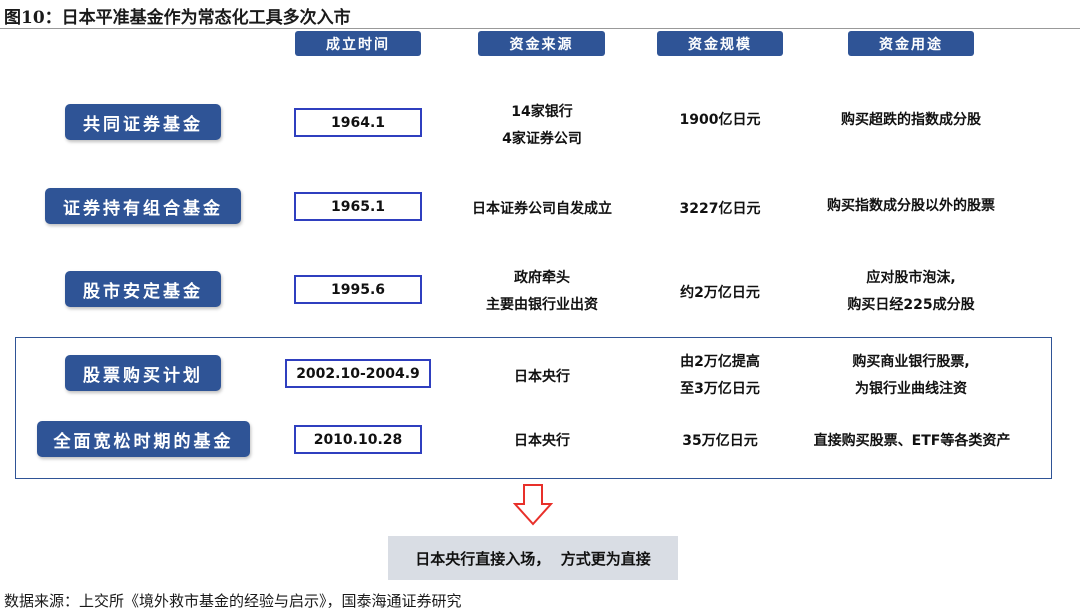  I want to click on fund-name-pill: 股市安定基金, so click(143, 289).